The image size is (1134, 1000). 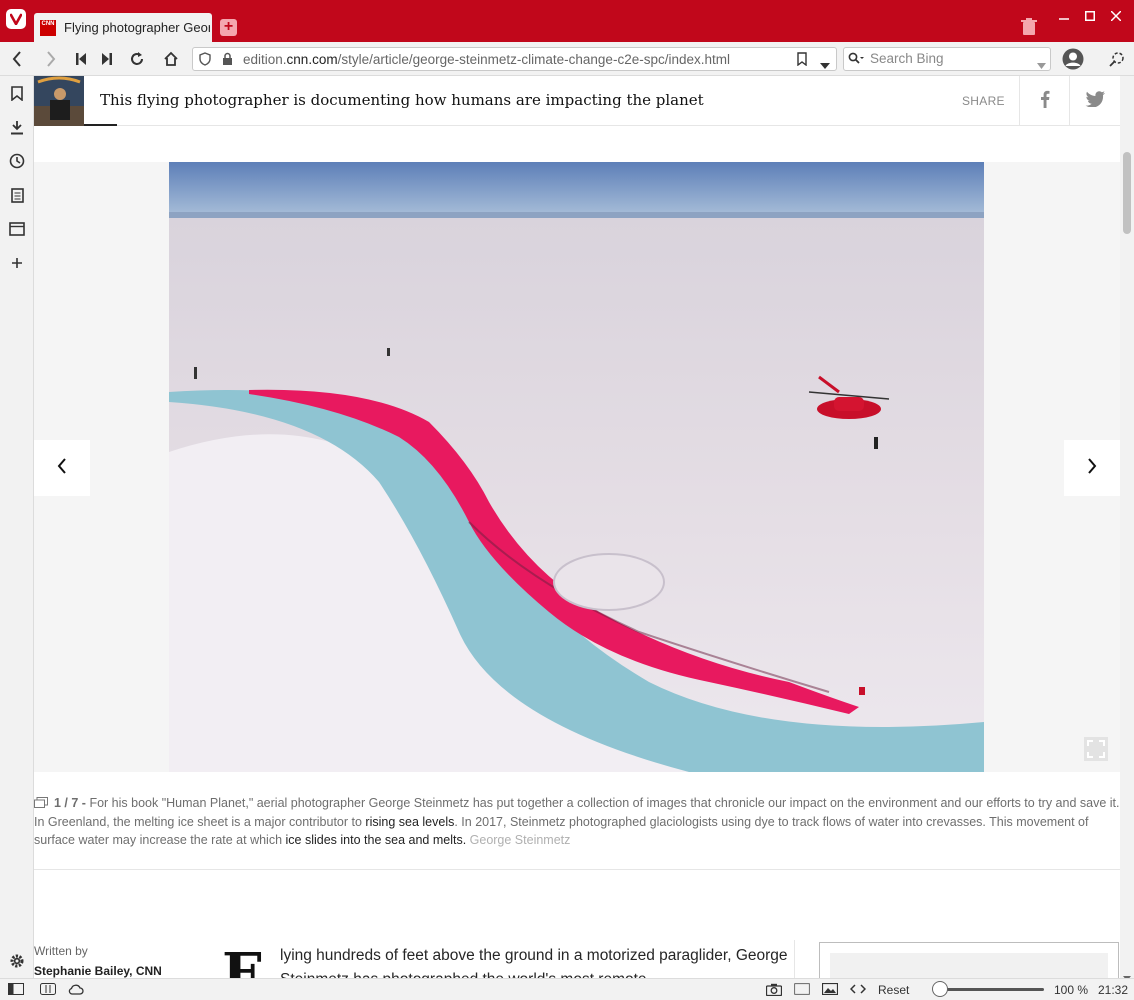 What do you see at coordinates (774, 989) in the screenshot?
I see `camera-icon` at bounding box center [774, 989].